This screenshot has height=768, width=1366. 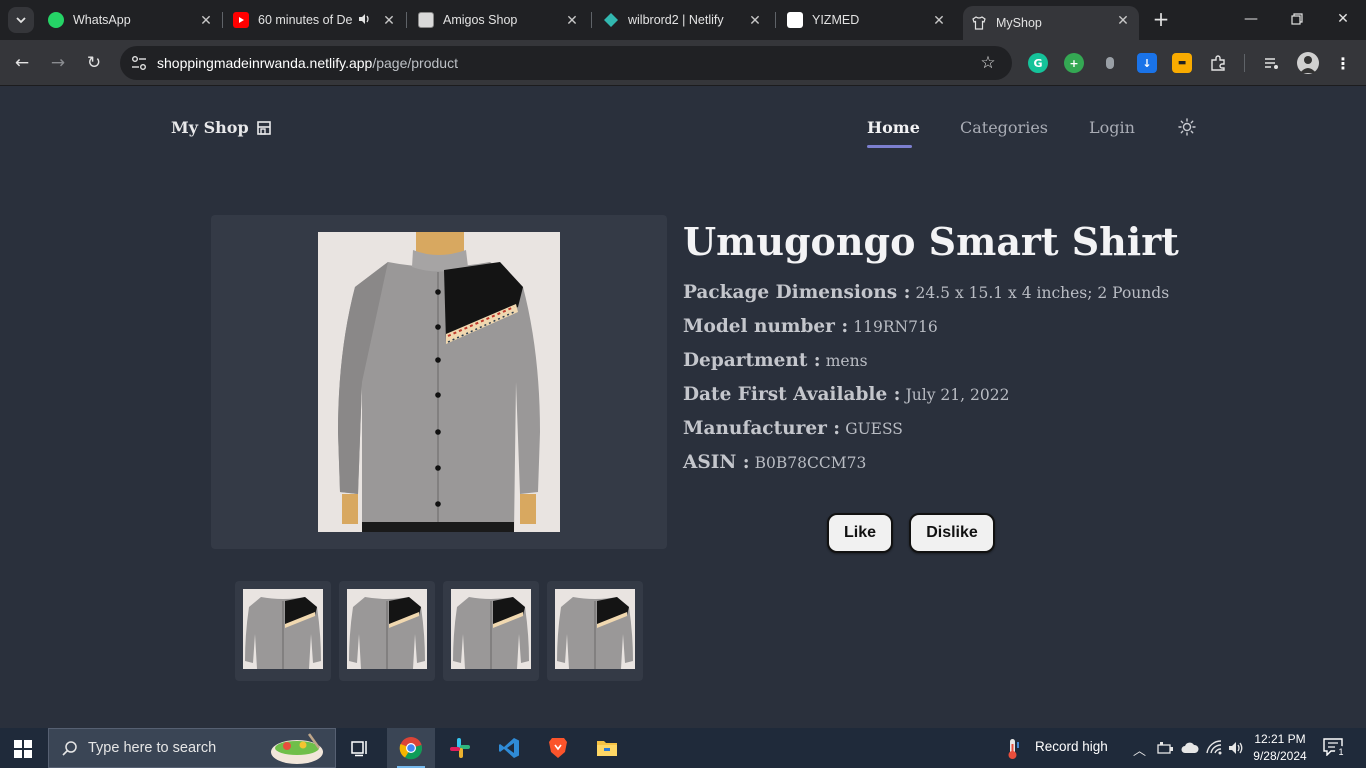 I want to click on close-window-icon: ✕, so click(x=1343, y=19).